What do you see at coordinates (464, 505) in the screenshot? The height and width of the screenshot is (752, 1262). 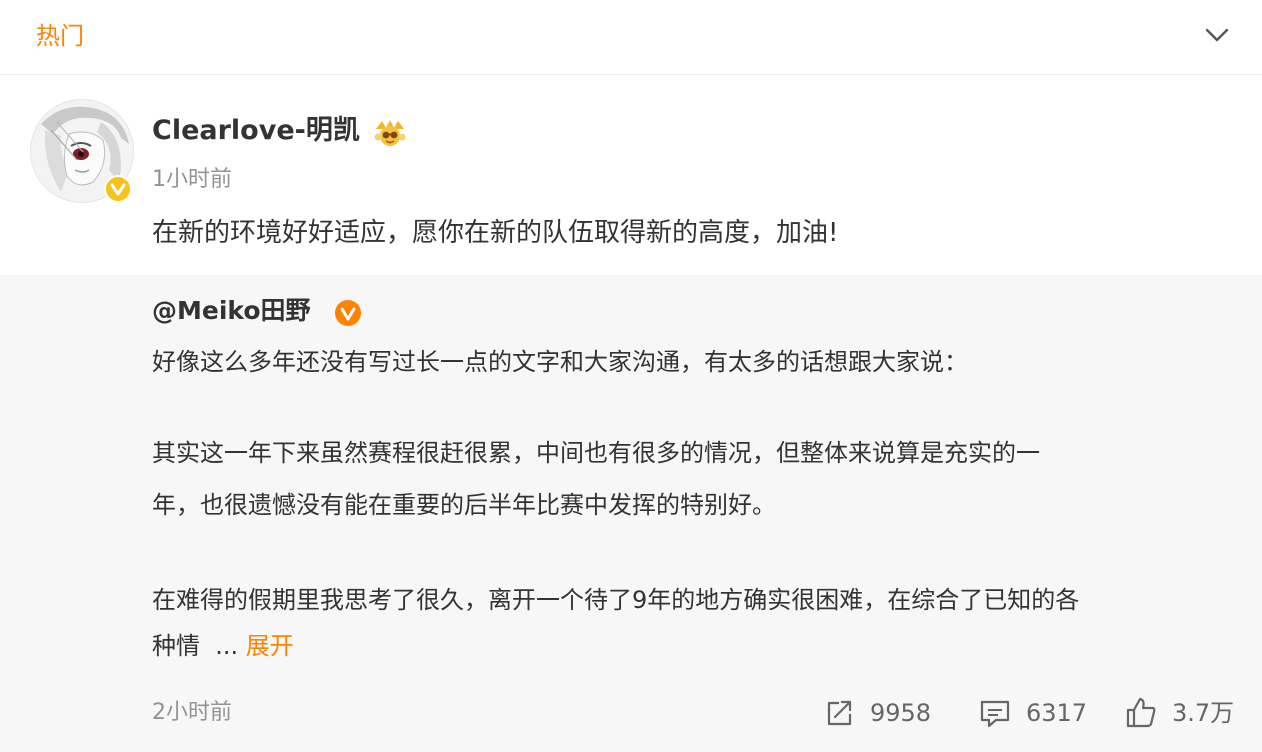 I see `repost-text-line: 年，也很遗憾没有能在重要的后半年比赛中发挥的特别好。` at bounding box center [464, 505].